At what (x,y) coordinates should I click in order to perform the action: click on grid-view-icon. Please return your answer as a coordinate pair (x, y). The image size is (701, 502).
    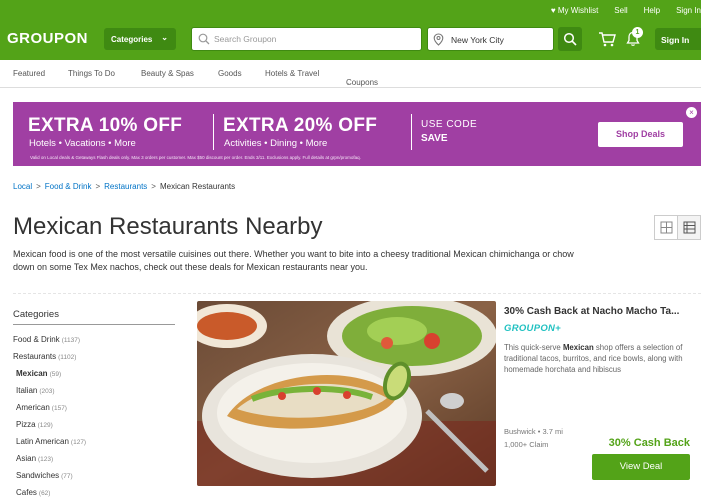
    Looking at the image, I should click on (666, 227).